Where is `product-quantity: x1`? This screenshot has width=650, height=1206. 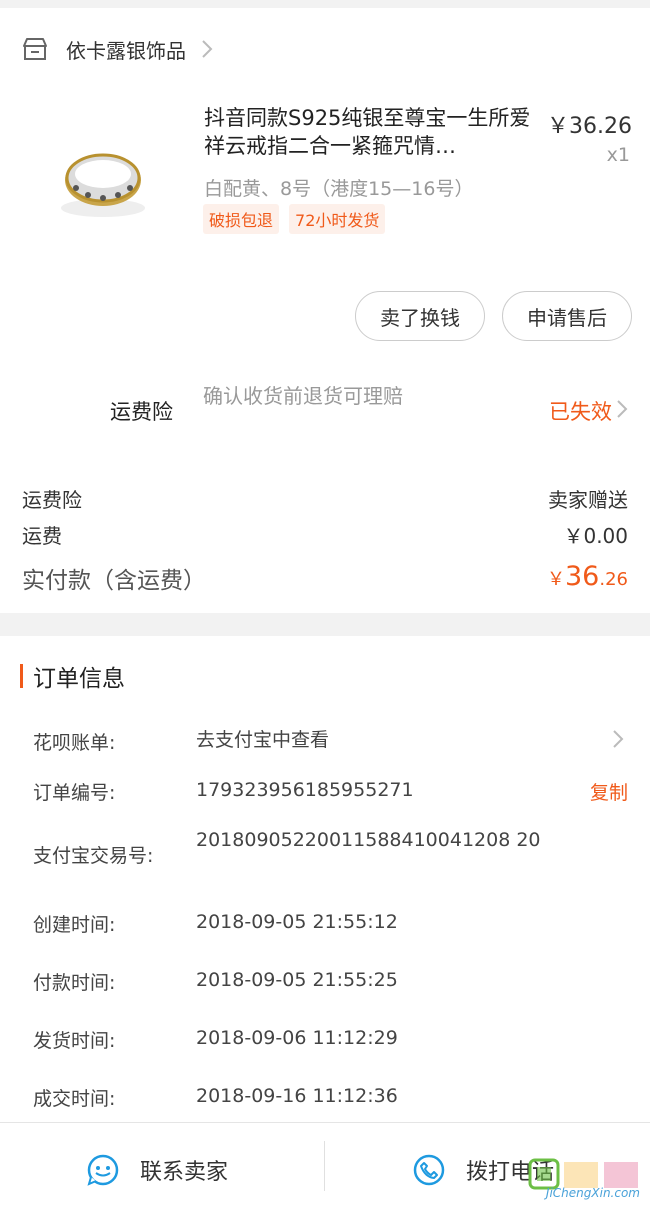
product-quantity: x1 is located at coordinates (618, 155).